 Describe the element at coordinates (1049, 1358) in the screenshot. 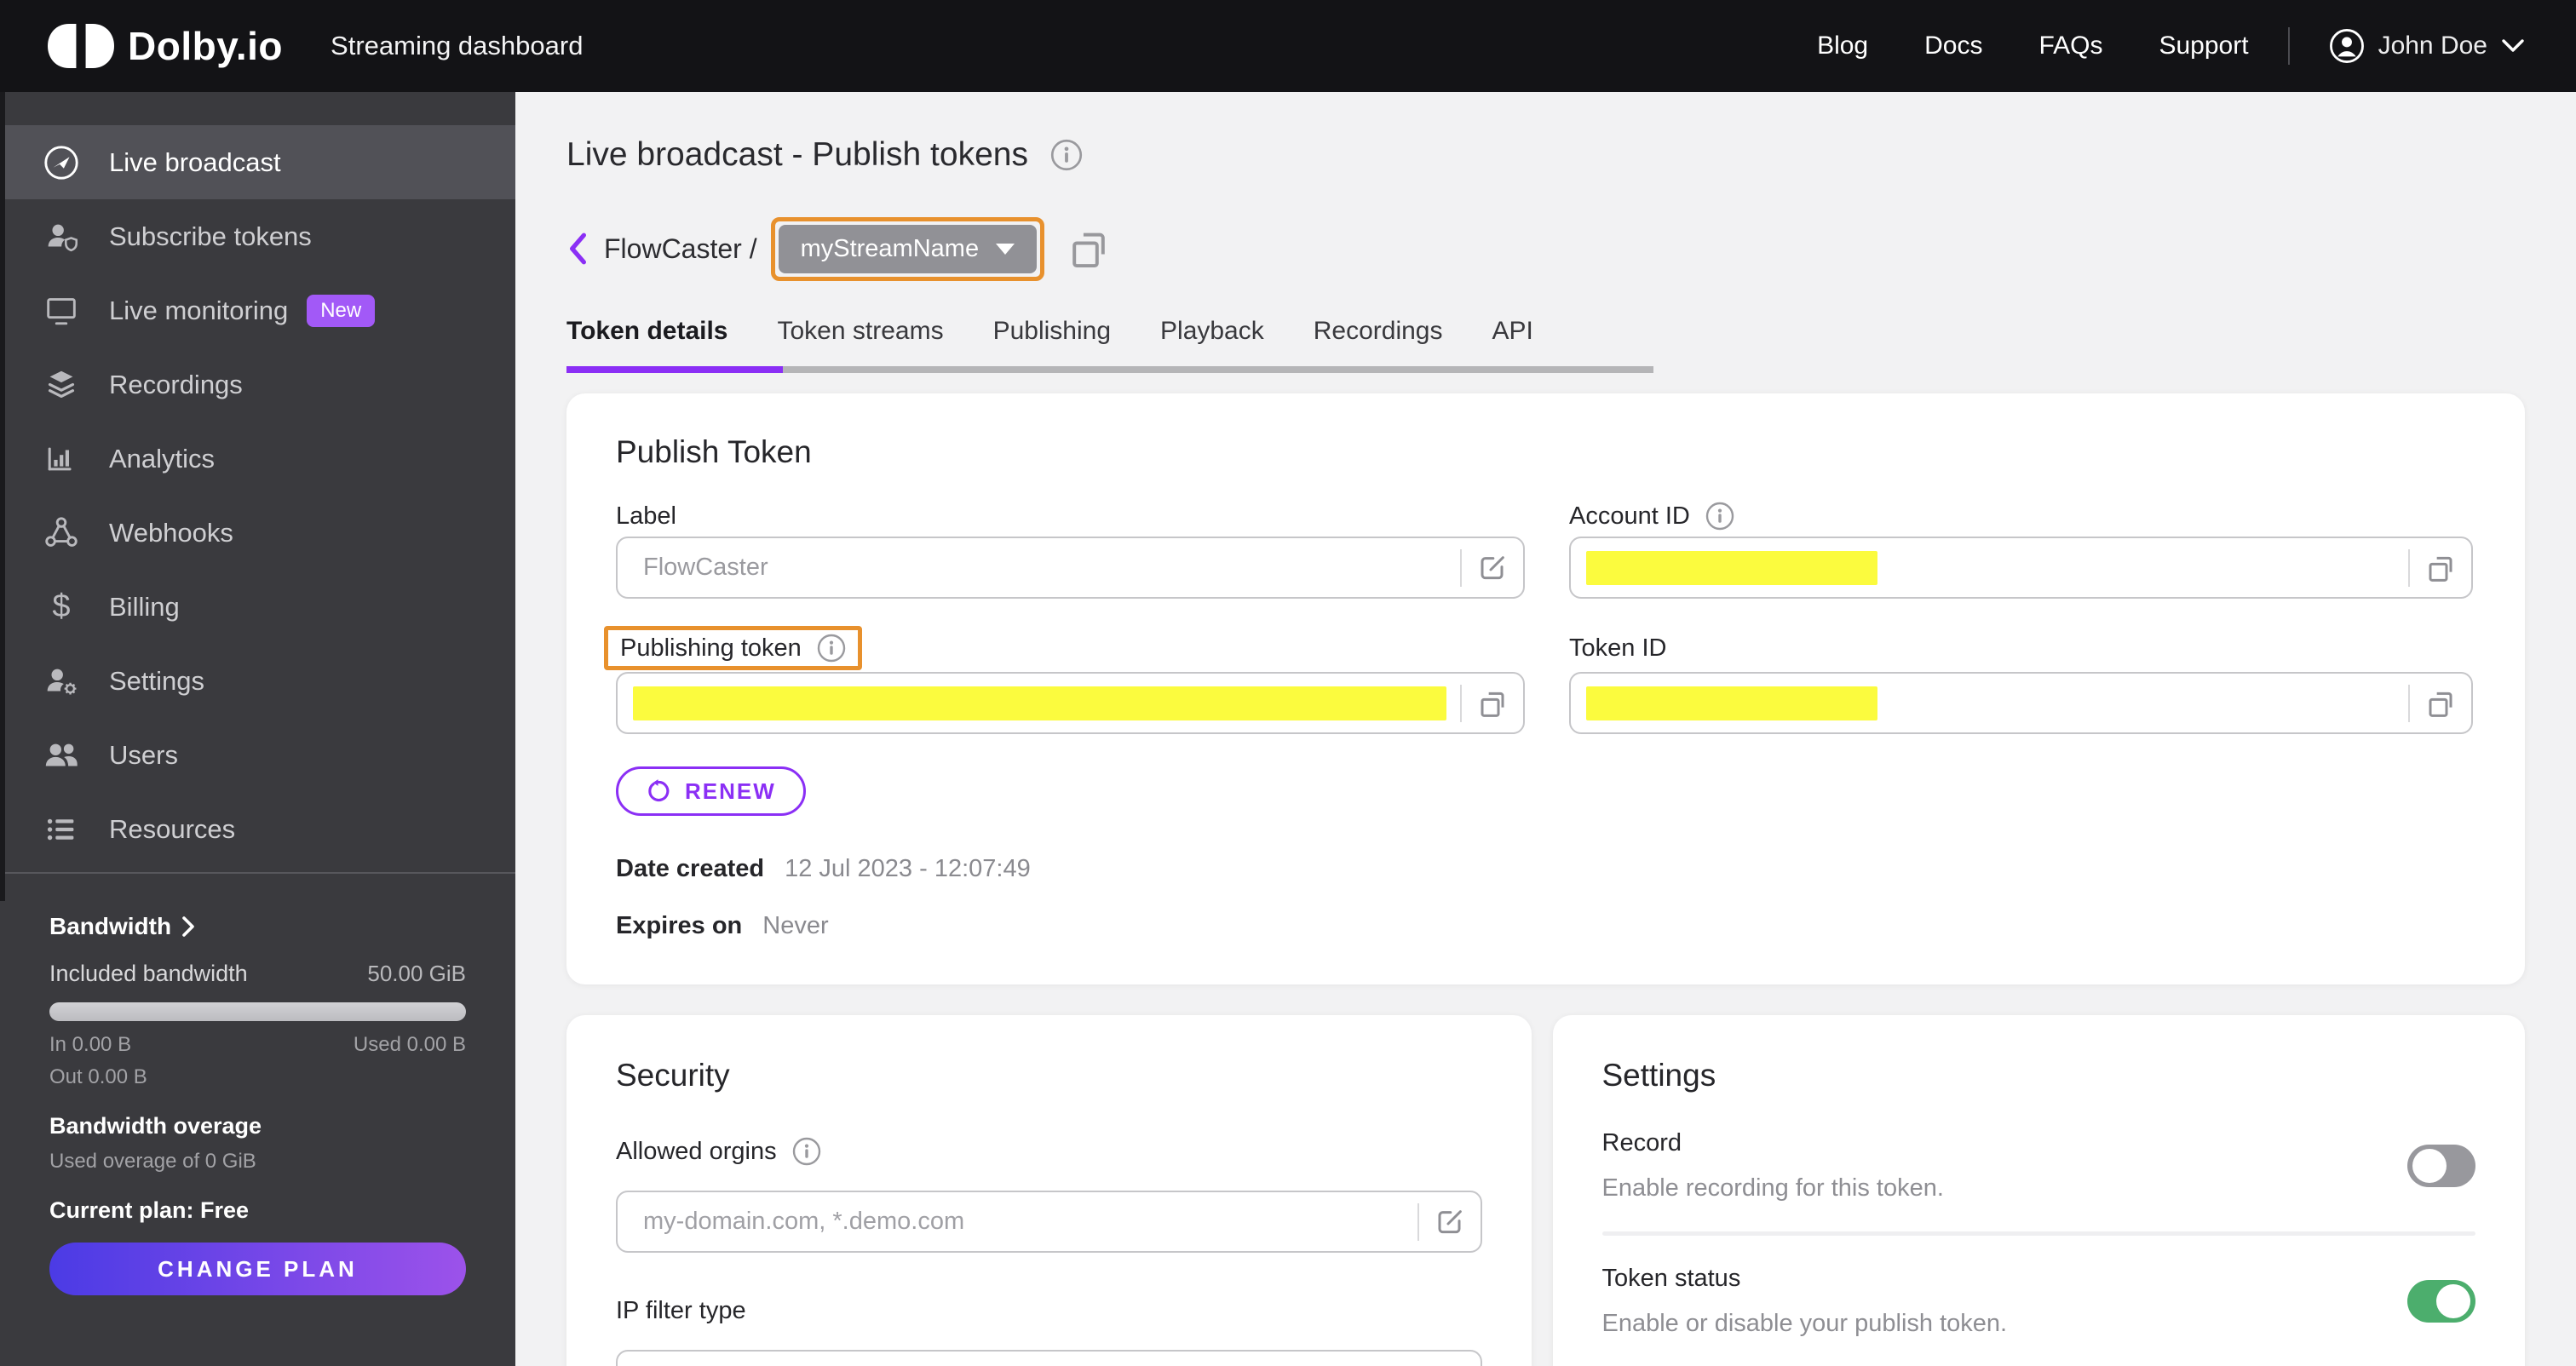

I see `ip-filter-type-select: IP Addresses` at that location.